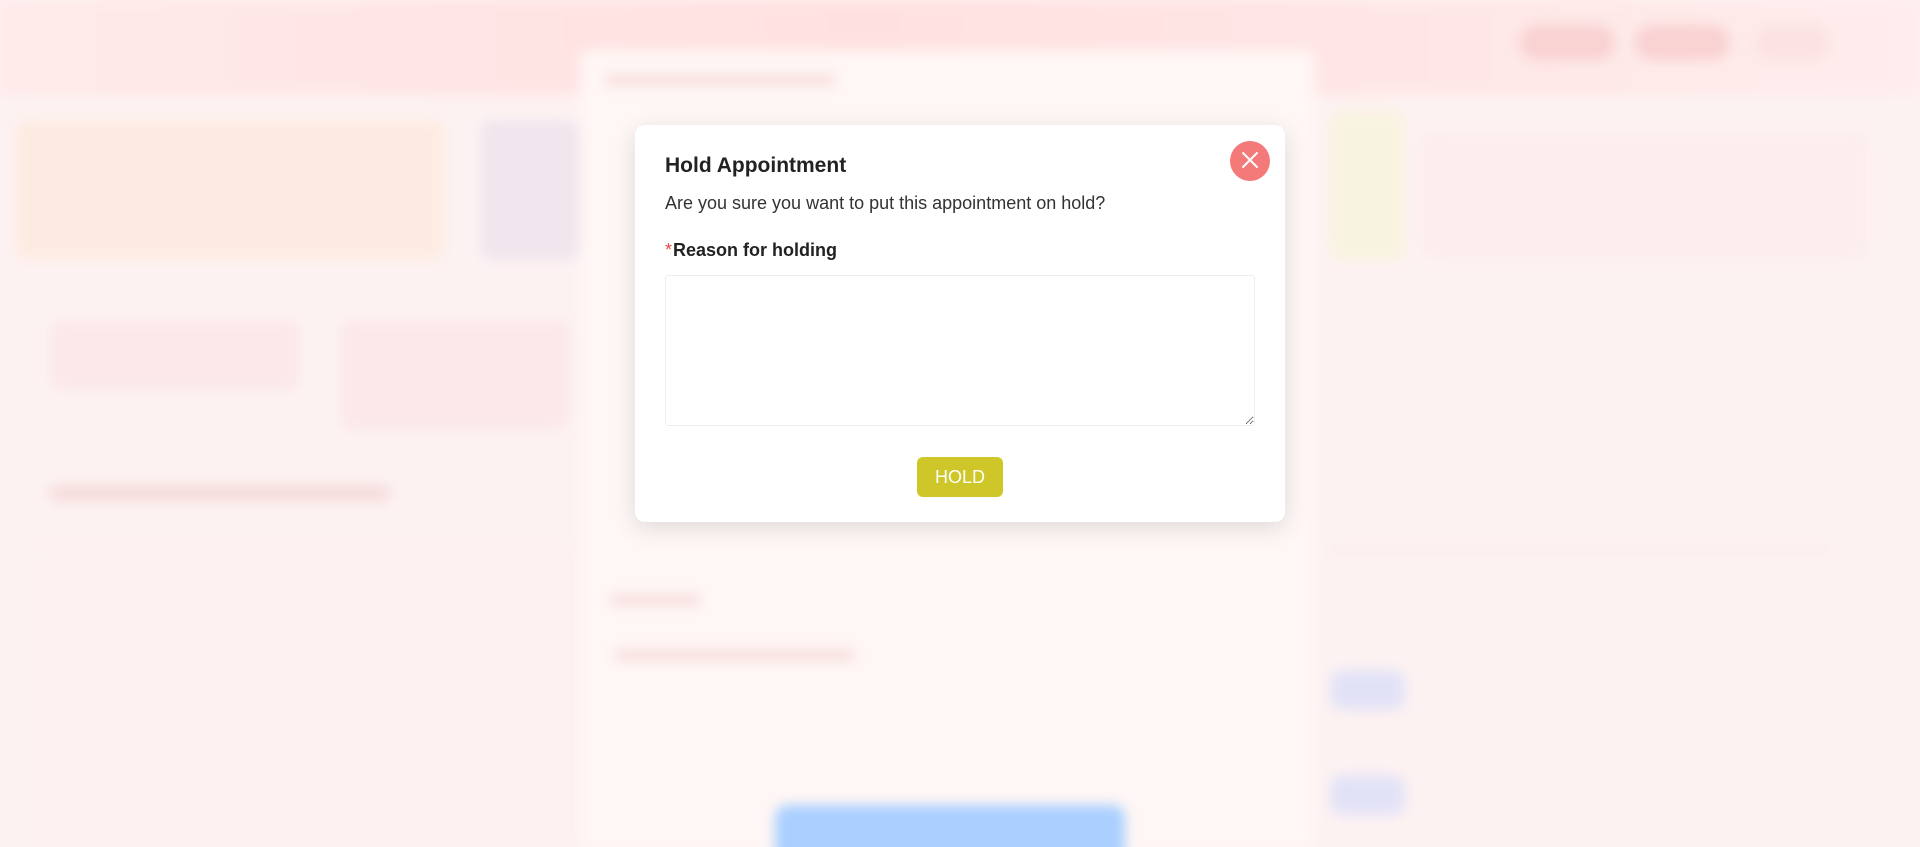  What do you see at coordinates (960, 350) in the screenshot?
I see `reason-textarea` at bounding box center [960, 350].